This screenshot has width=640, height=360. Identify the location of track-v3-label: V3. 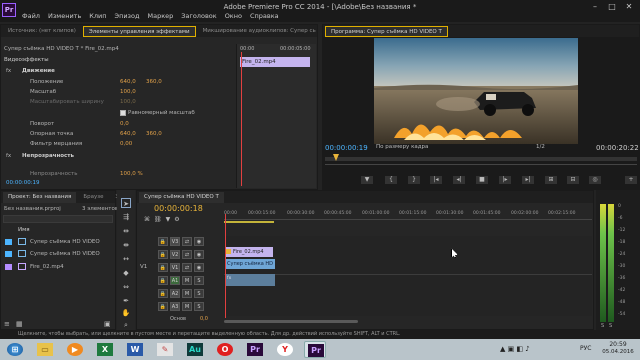
(175, 241).